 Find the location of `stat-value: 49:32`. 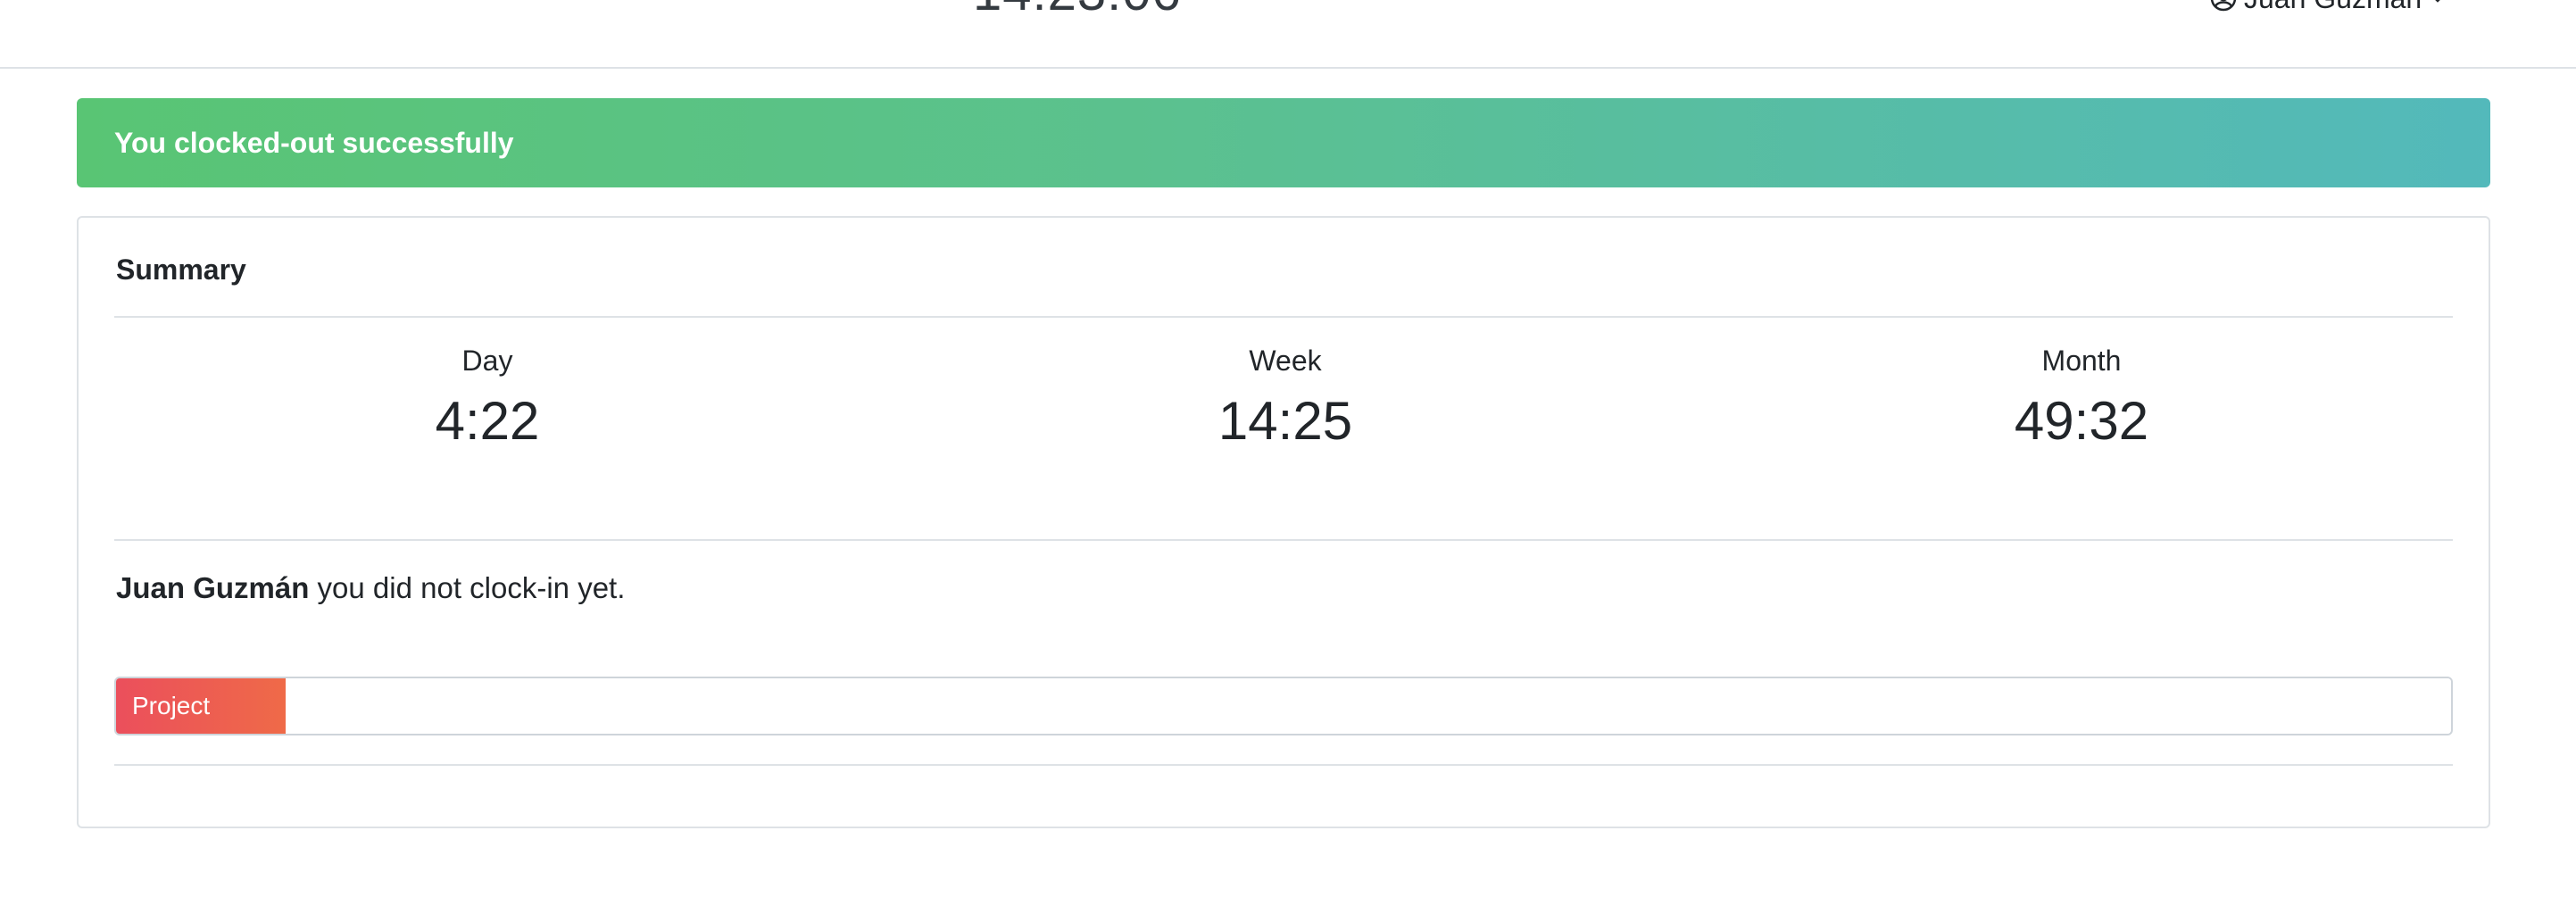

stat-value: 49:32 is located at coordinates (2081, 421).